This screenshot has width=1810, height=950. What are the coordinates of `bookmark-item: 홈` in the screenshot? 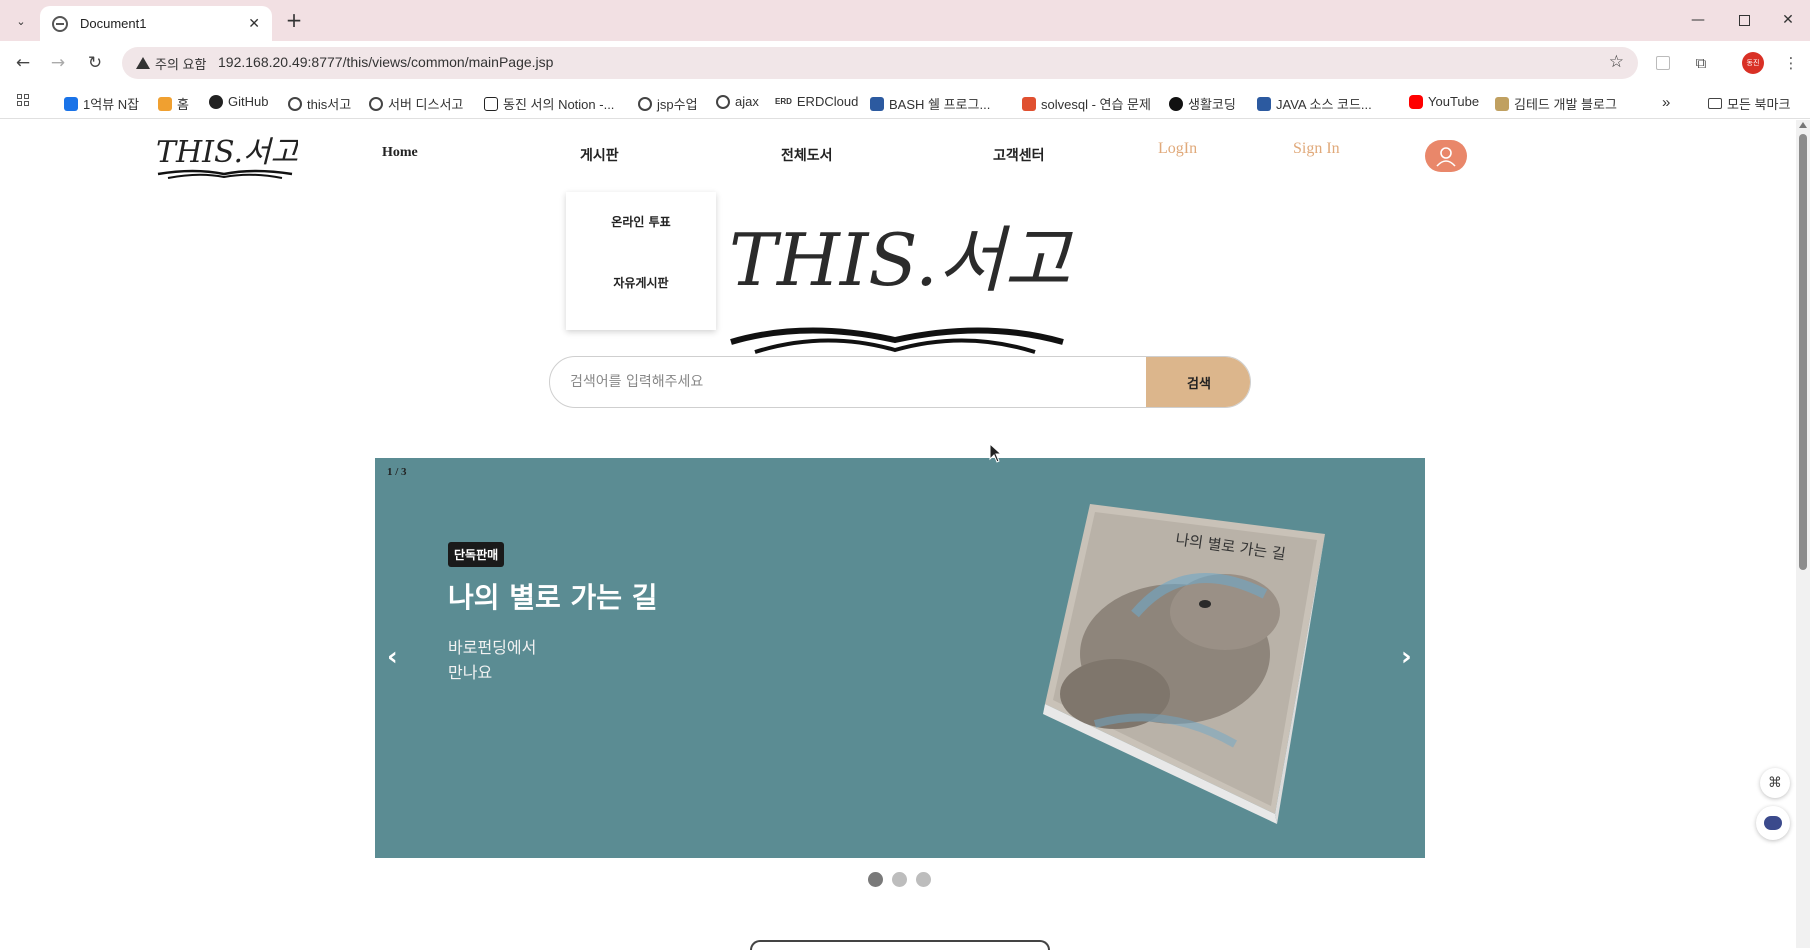 It's located at (173, 103).